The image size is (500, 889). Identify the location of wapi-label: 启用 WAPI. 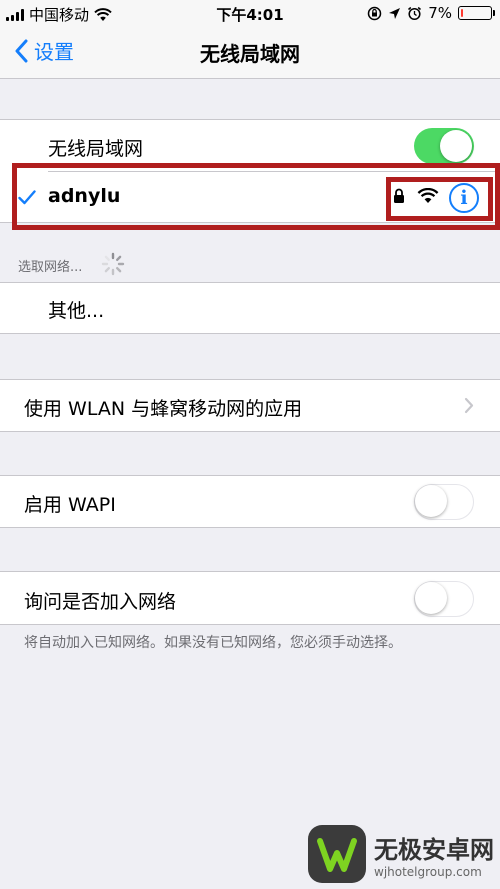
(70, 505).